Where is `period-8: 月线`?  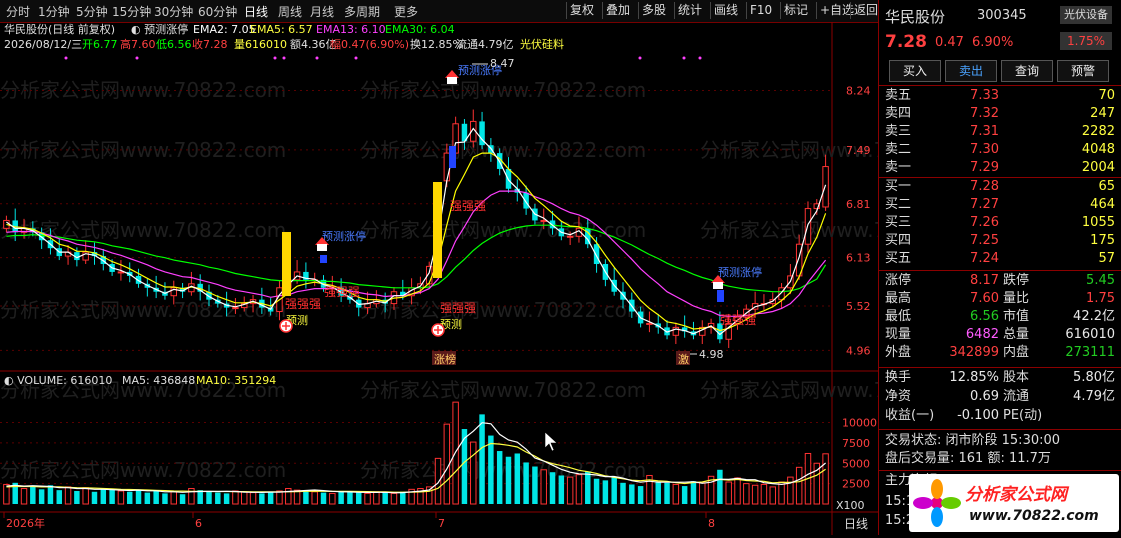
period-8: 月线 is located at coordinates (322, 11).